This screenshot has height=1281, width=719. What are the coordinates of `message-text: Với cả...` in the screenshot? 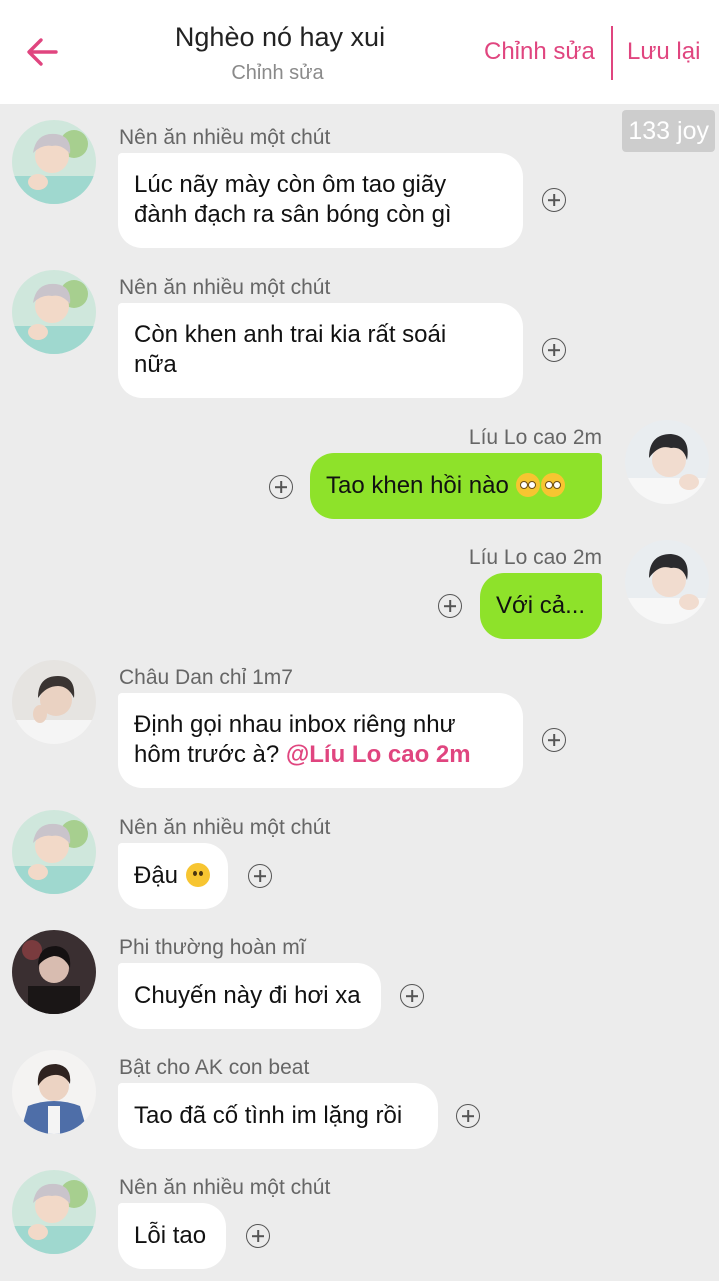 It's located at (541, 605).